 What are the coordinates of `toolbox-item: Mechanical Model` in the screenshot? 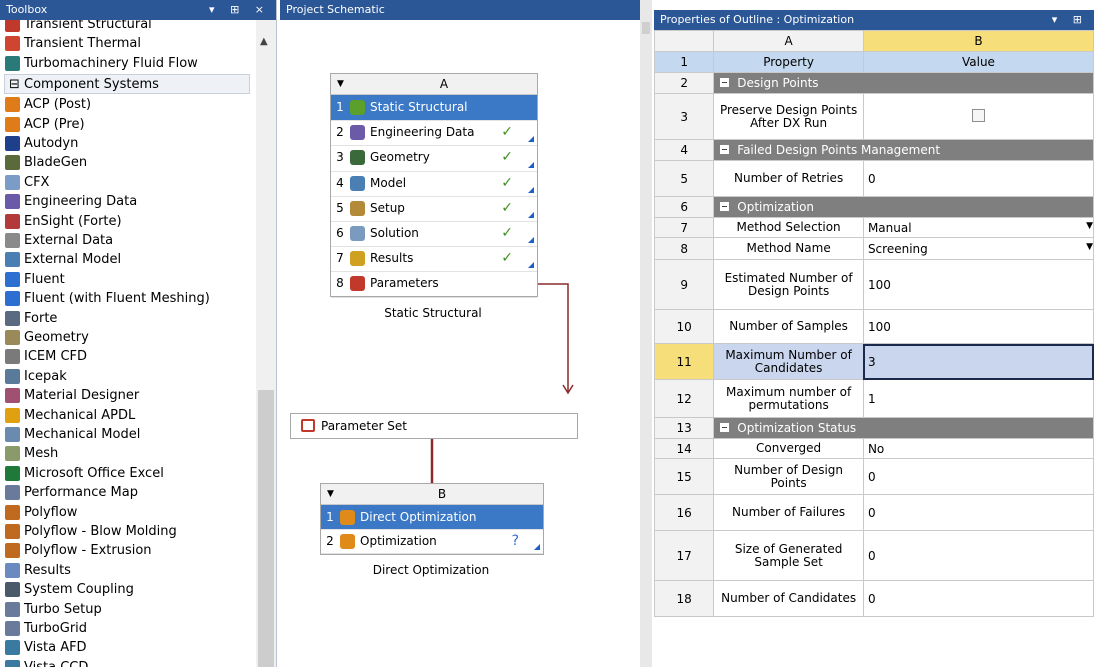 It's located at (128, 434).